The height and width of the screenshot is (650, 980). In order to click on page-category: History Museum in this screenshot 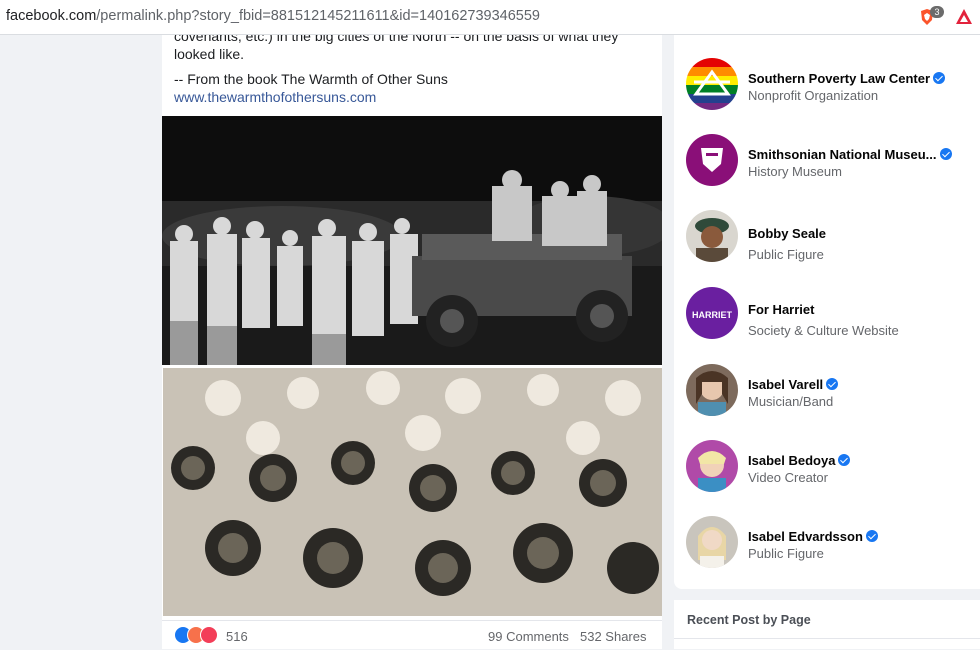, I will do `click(795, 171)`.